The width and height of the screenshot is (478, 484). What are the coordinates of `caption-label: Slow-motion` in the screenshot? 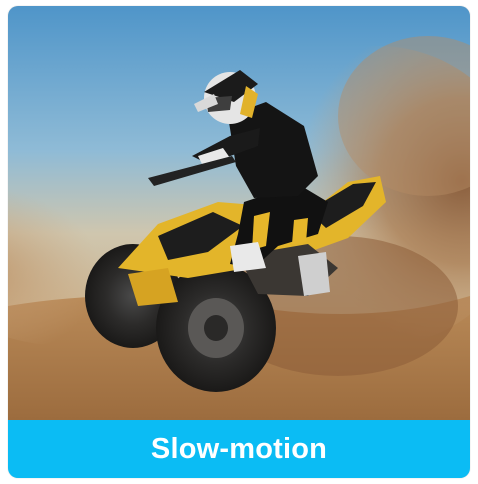 It's located at (239, 448).